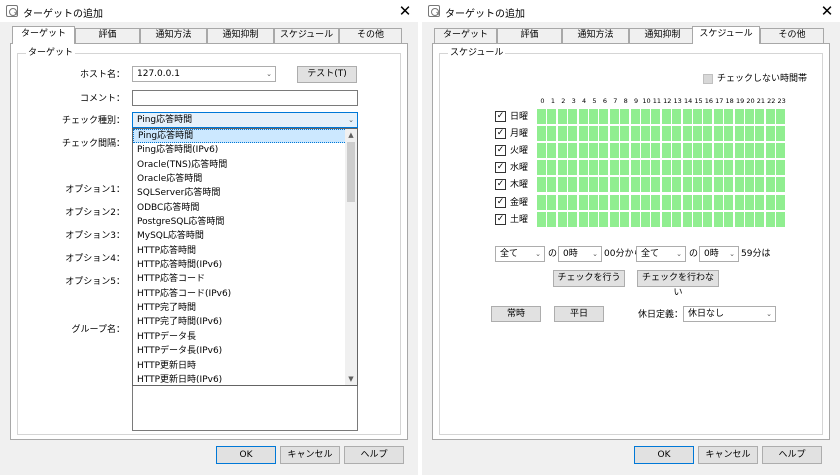 Image resolution: width=840 pixels, height=475 pixels. What do you see at coordinates (43, 35) in the screenshot?
I see `tab-target: ターゲット` at bounding box center [43, 35].